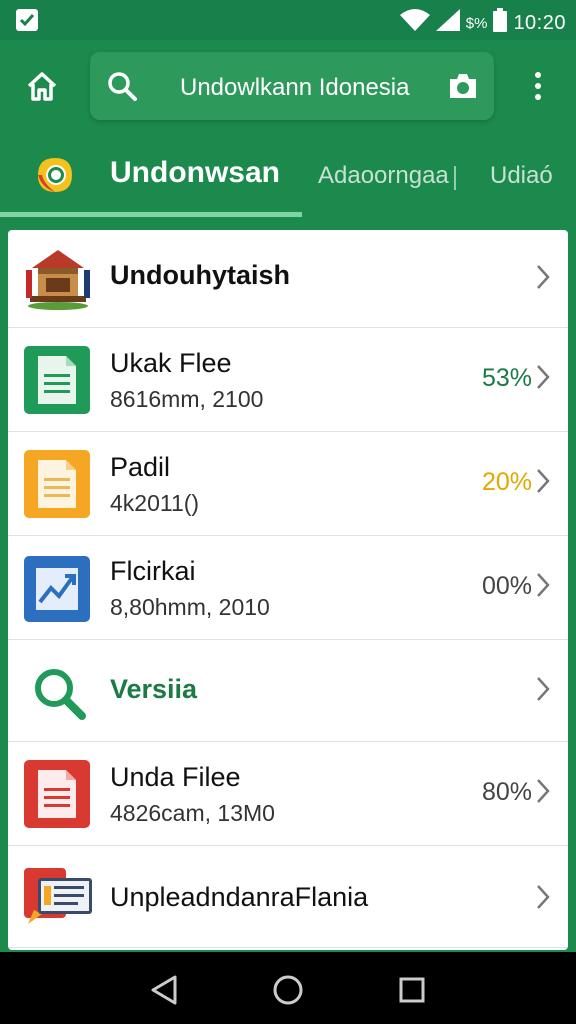  Describe the element at coordinates (447, 23) in the screenshot. I see `signal-icon` at that location.